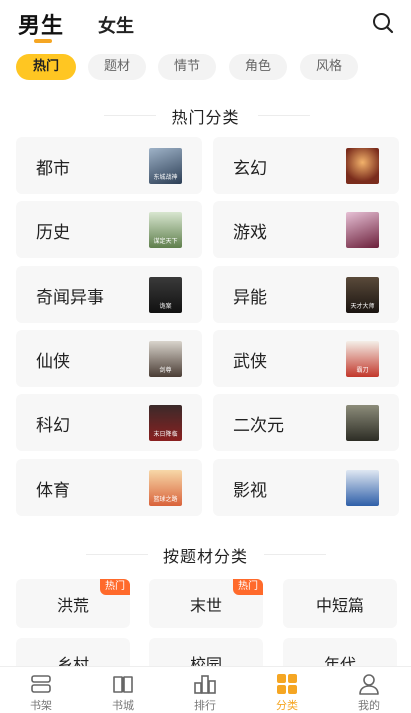 The height and width of the screenshot is (713, 411). I want to click on category-label: 体育, so click(53, 491).